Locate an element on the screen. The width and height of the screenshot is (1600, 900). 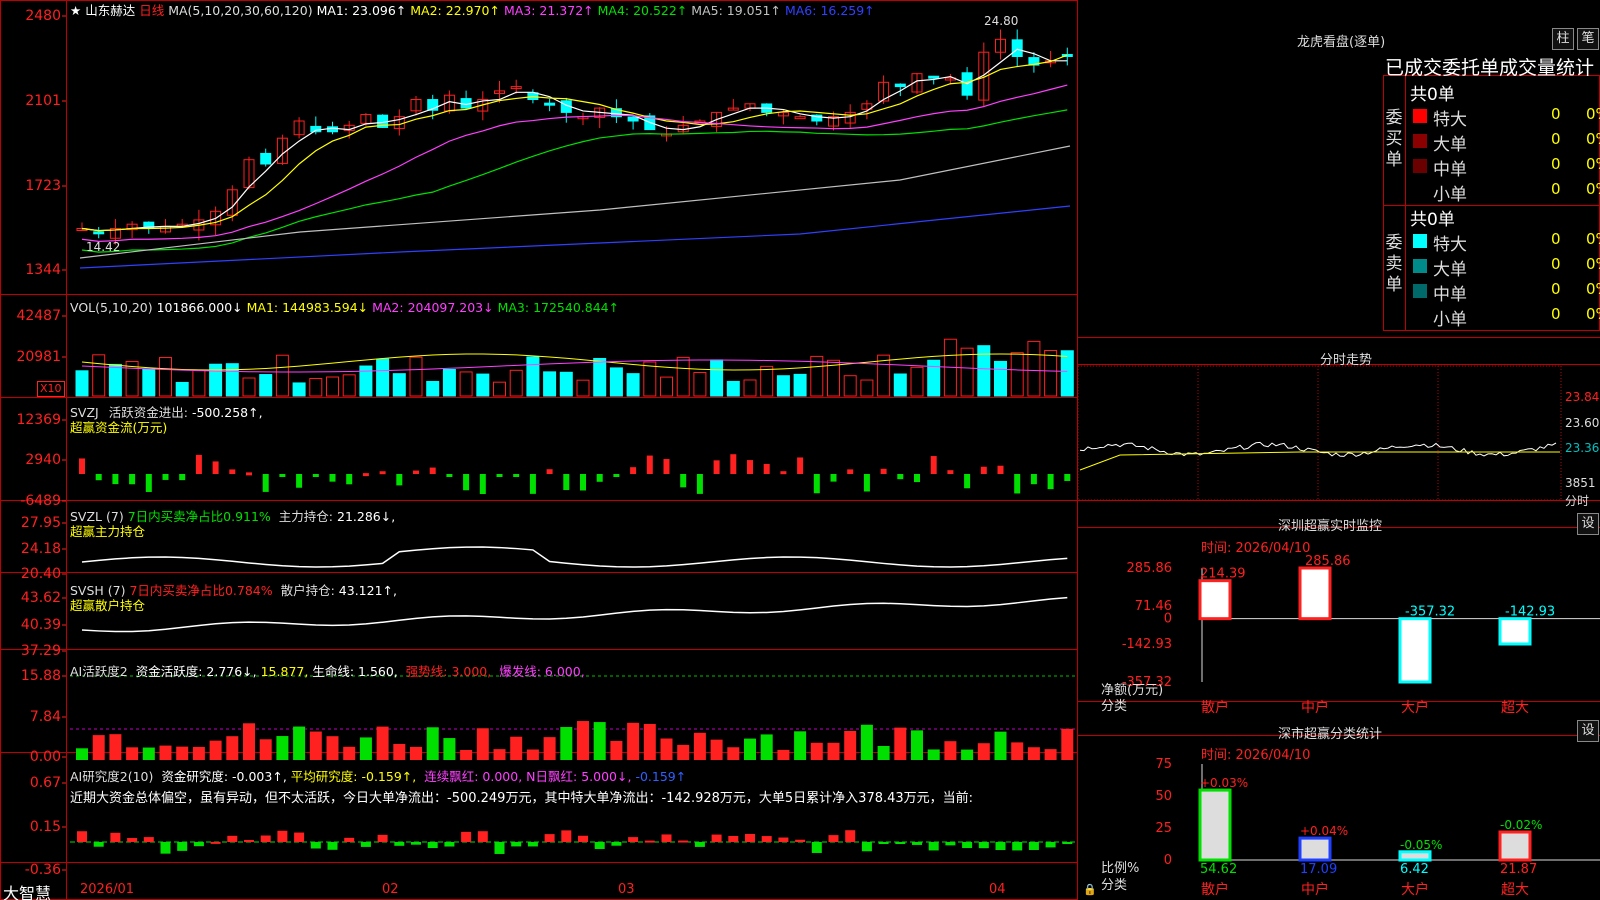
tick-mode-button: 笔 is located at coordinates (1588, 39).